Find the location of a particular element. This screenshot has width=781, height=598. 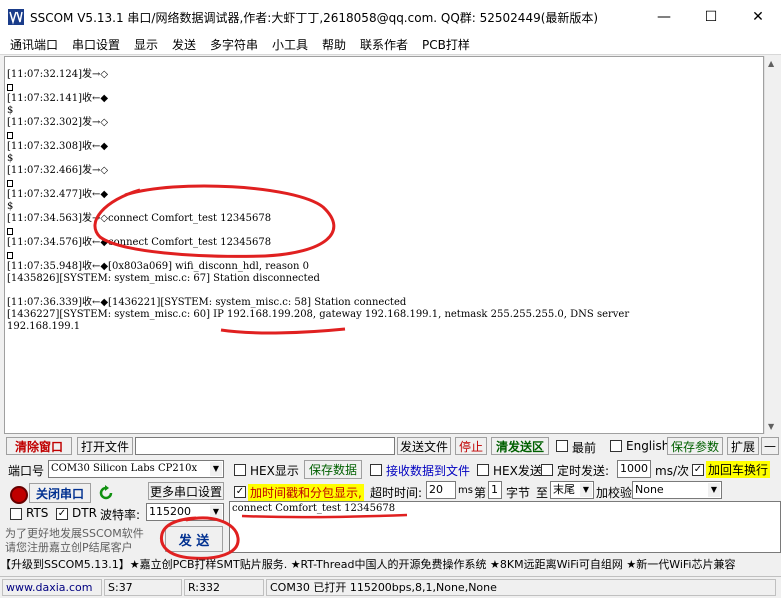

menu-bar: 通讯端口 串口设置 显示 发送 多字符串 小工具 帮助 联系作者 PCB打样 is located at coordinates (390, 44).